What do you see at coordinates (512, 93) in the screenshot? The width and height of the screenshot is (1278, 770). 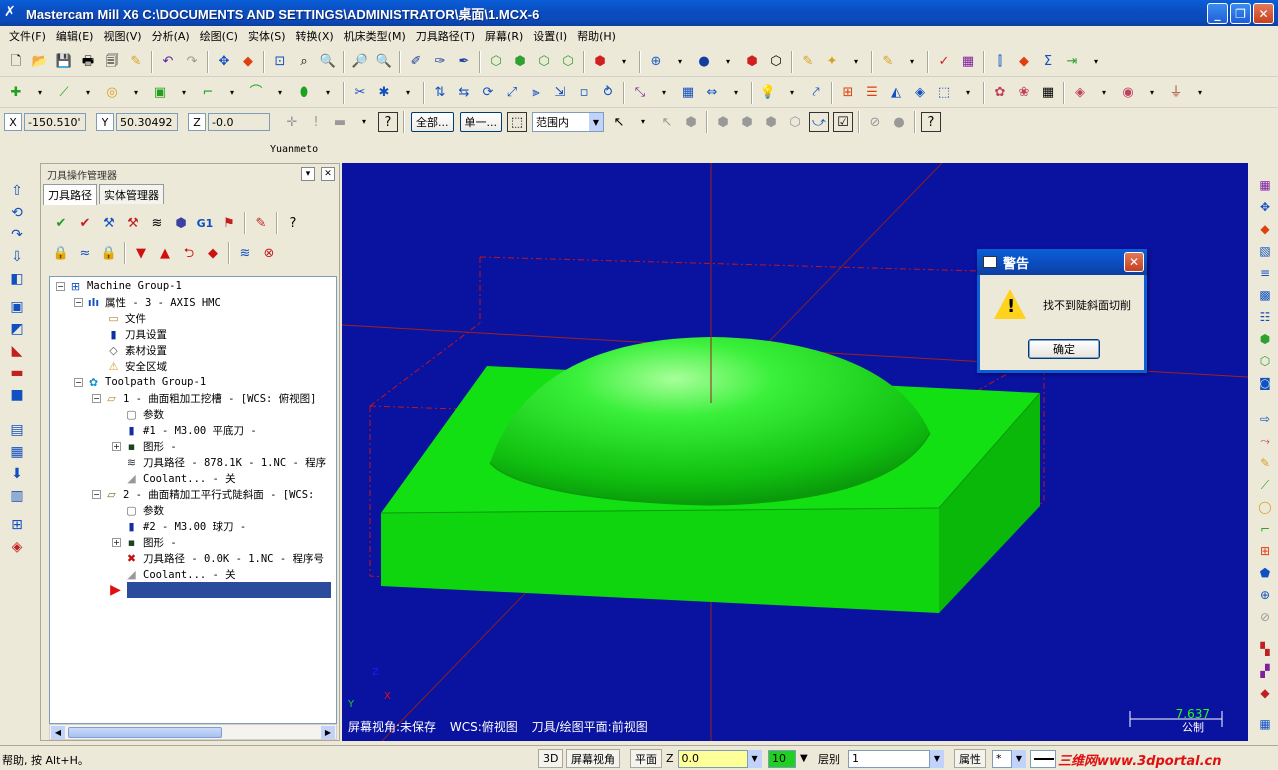 I see `xform-scale-icon: ⤢` at bounding box center [512, 93].